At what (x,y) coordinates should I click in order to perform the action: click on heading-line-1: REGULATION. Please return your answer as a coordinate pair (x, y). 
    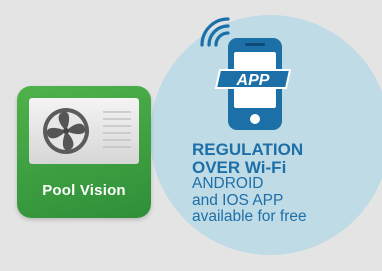
    Looking at the image, I should click on (248, 149).